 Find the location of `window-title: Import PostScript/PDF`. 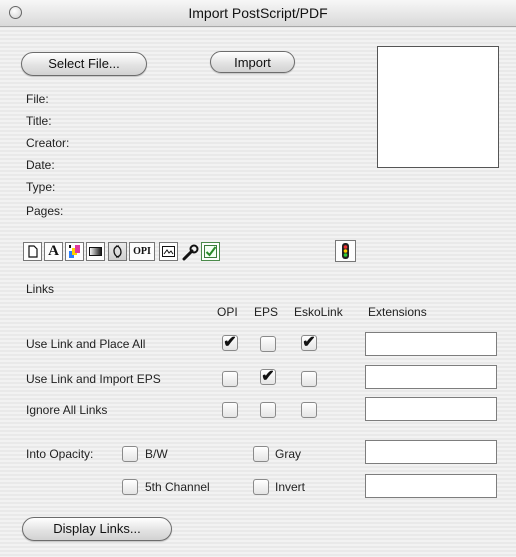

window-title: Import PostScript/PDF is located at coordinates (258, 13).